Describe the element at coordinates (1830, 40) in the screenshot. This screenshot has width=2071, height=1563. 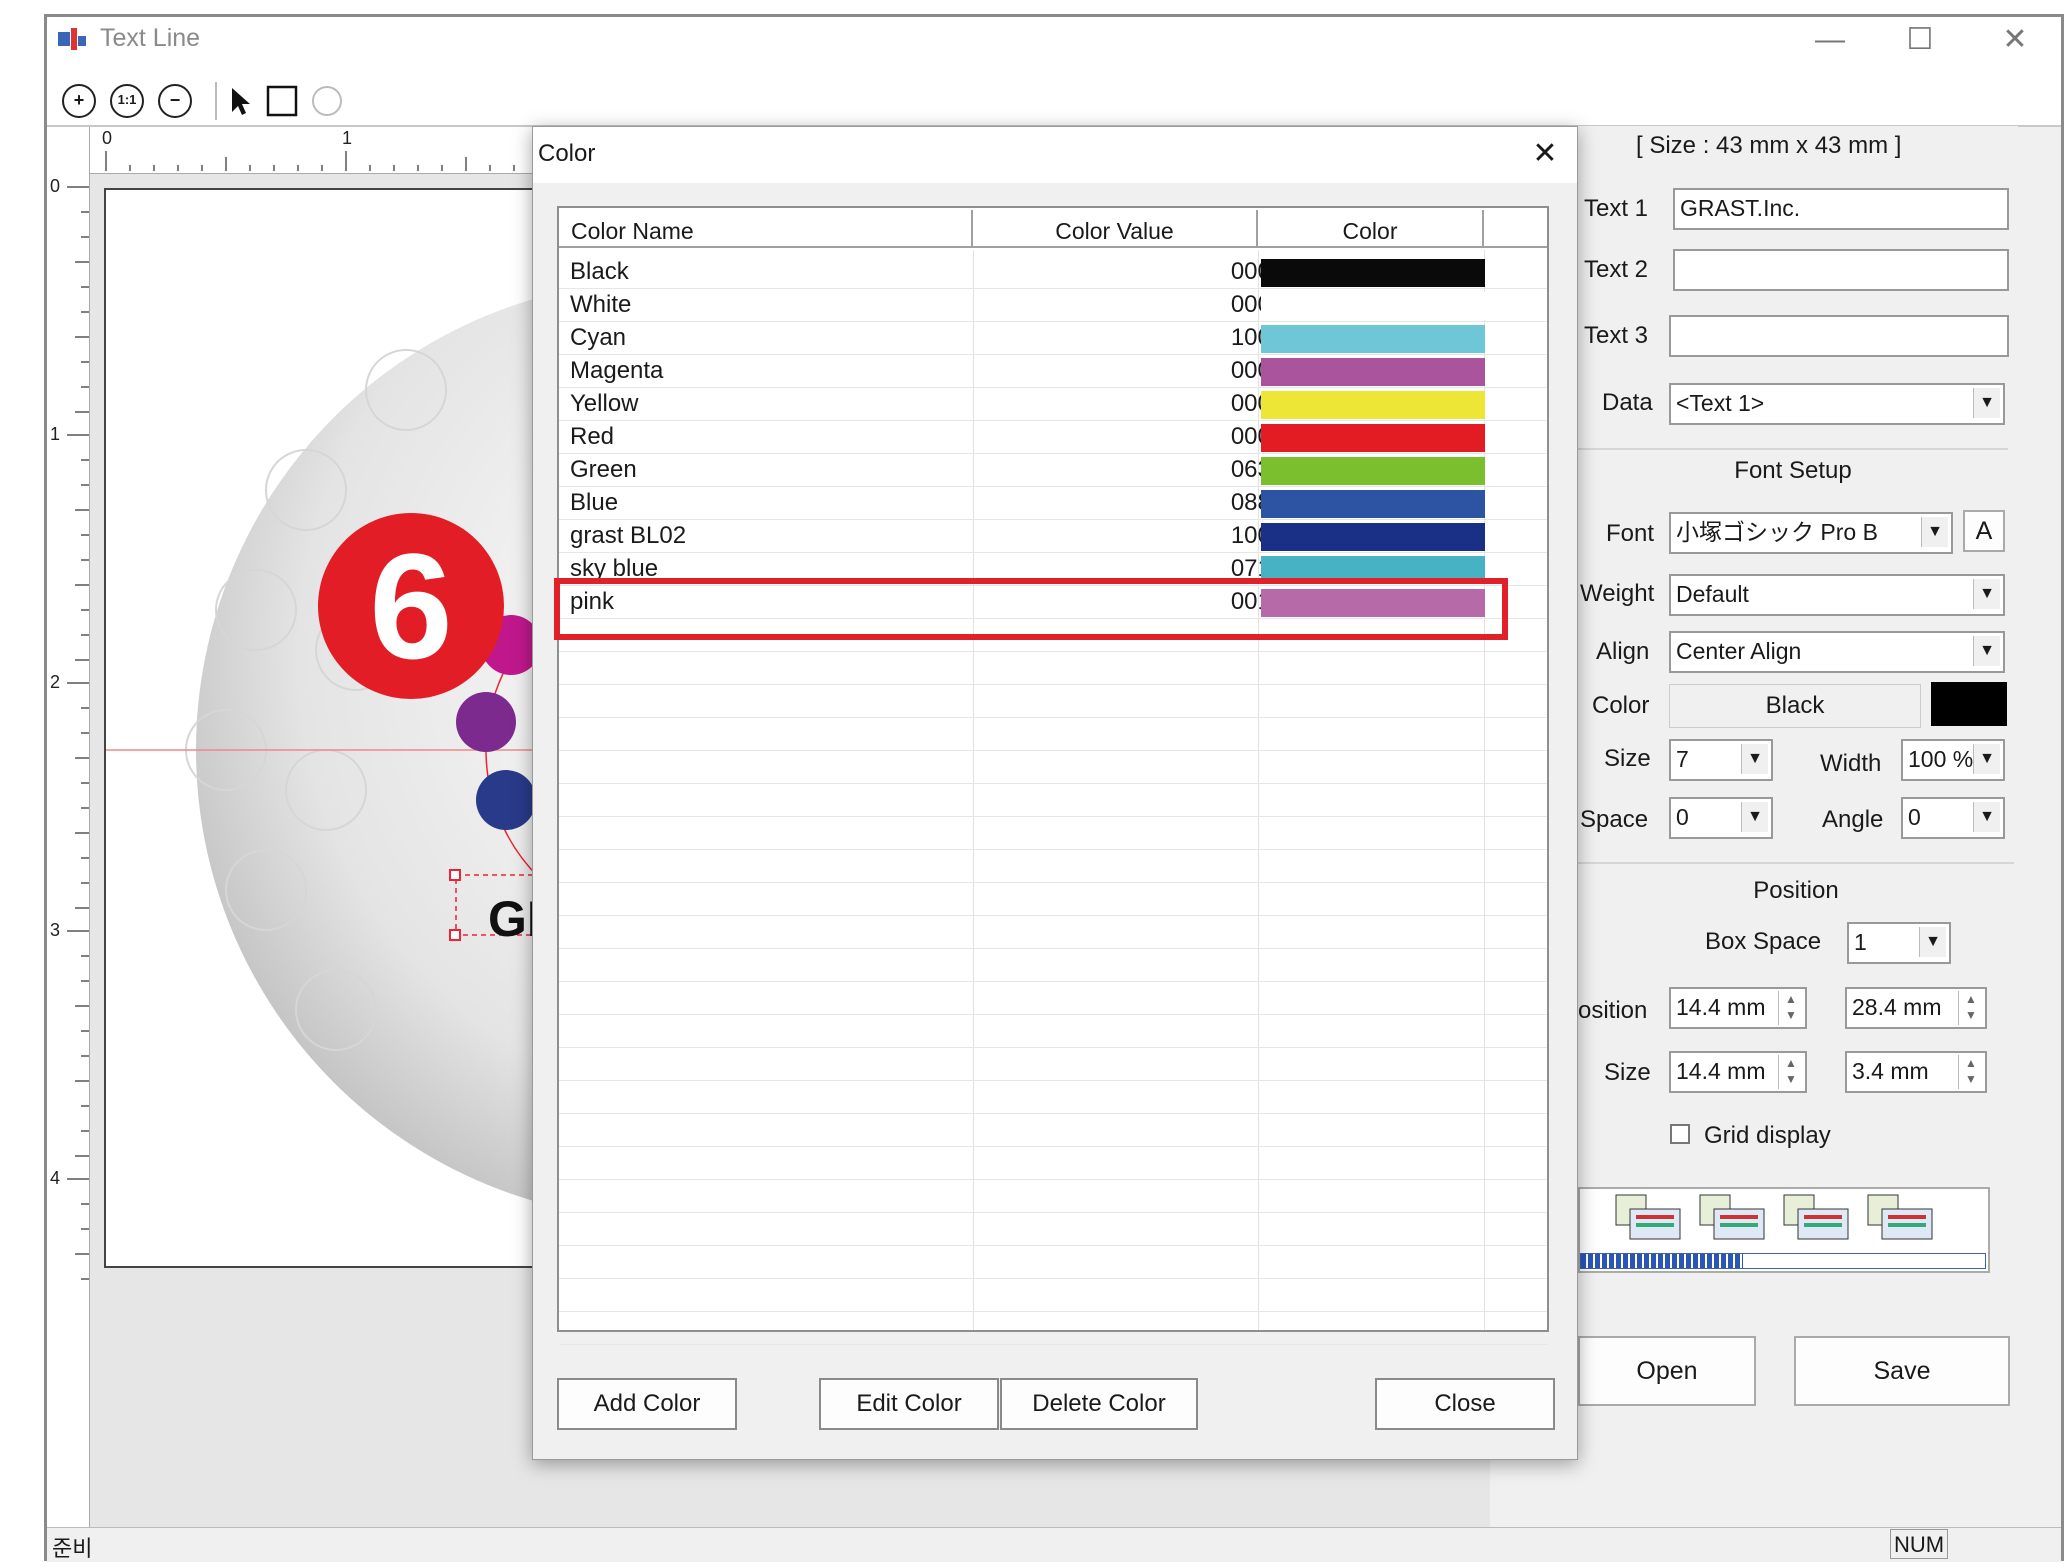
I see `minimize-button: —` at that location.